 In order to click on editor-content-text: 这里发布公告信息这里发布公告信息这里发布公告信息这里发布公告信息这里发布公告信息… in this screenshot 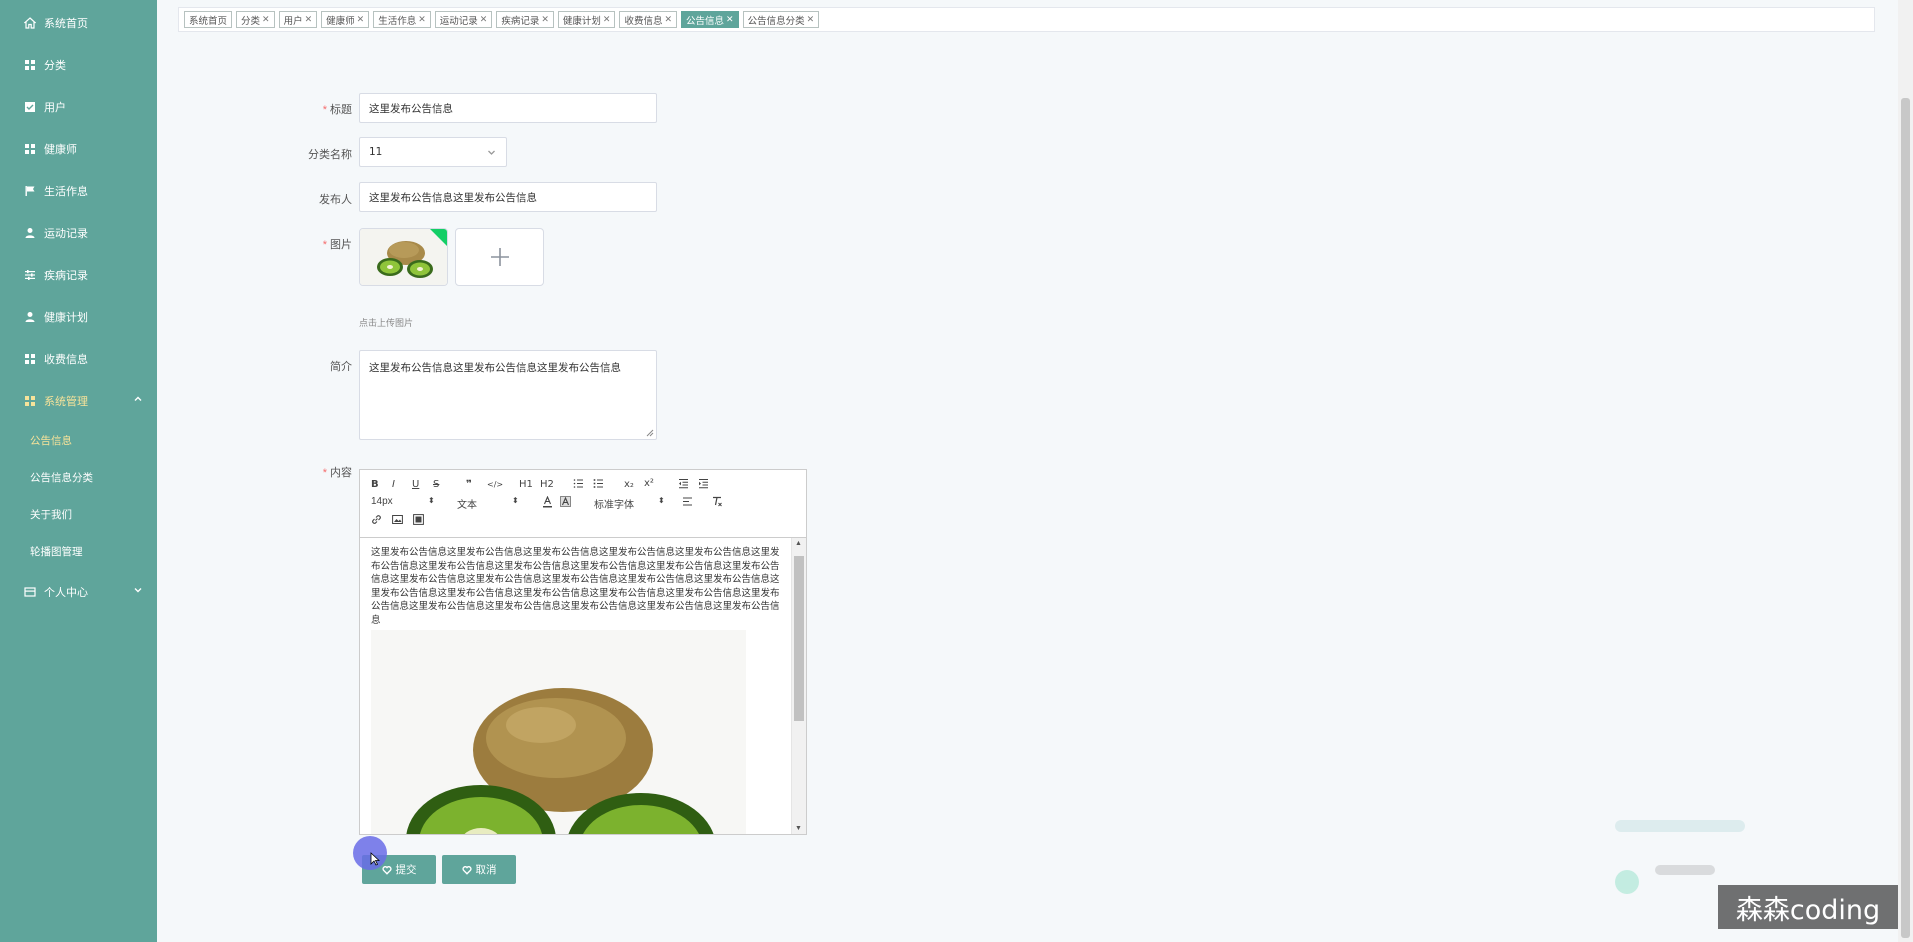, I will do `click(575, 586)`.